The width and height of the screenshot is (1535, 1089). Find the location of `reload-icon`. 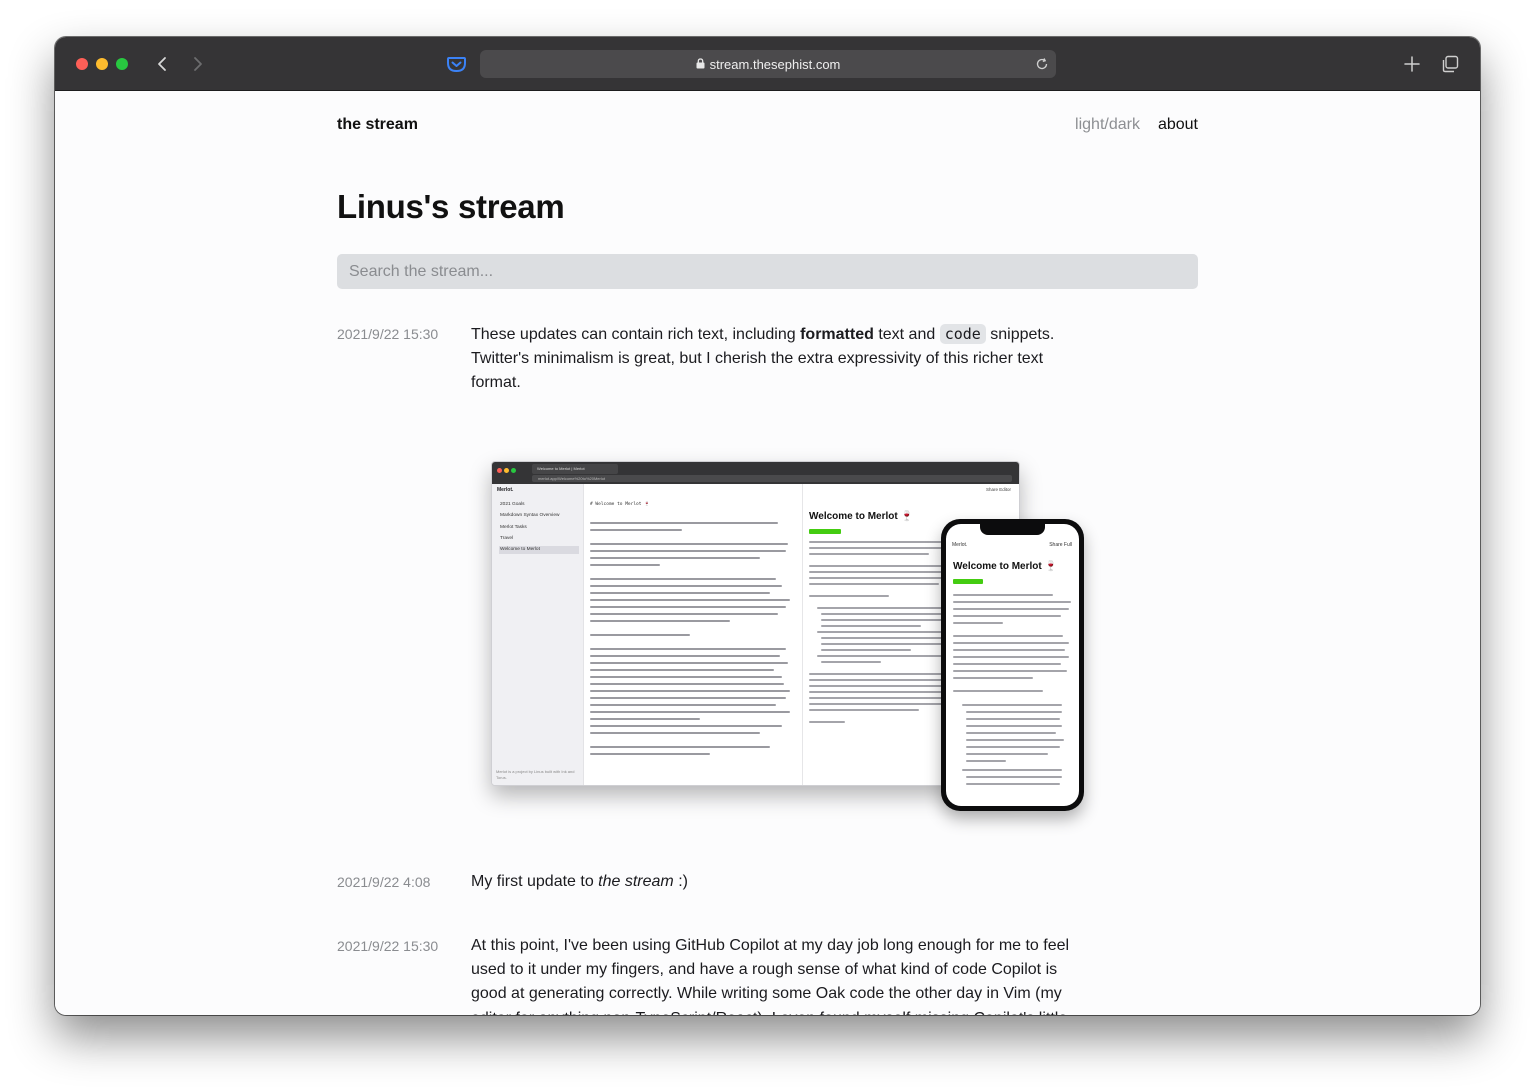

reload-icon is located at coordinates (1042, 64).